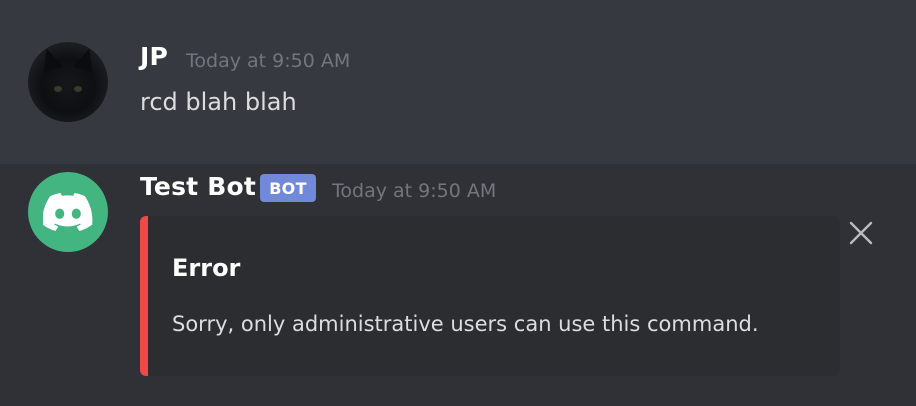 The image size is (916, 406). What do you see at coordinates (218, 102) in the screenshot?
I see `message-content: rcd blah blah` at bounding box center [218, 102].